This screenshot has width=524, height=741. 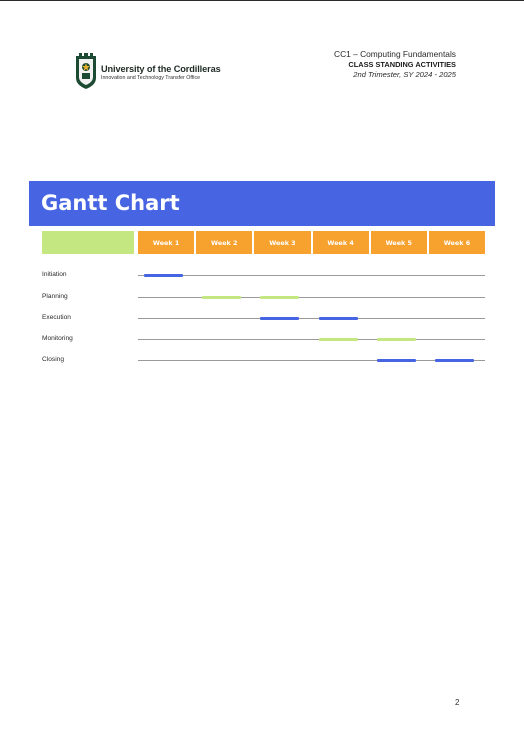 I want to click on task-label-monitoring: Monitoring, so click(x=57, y=338).